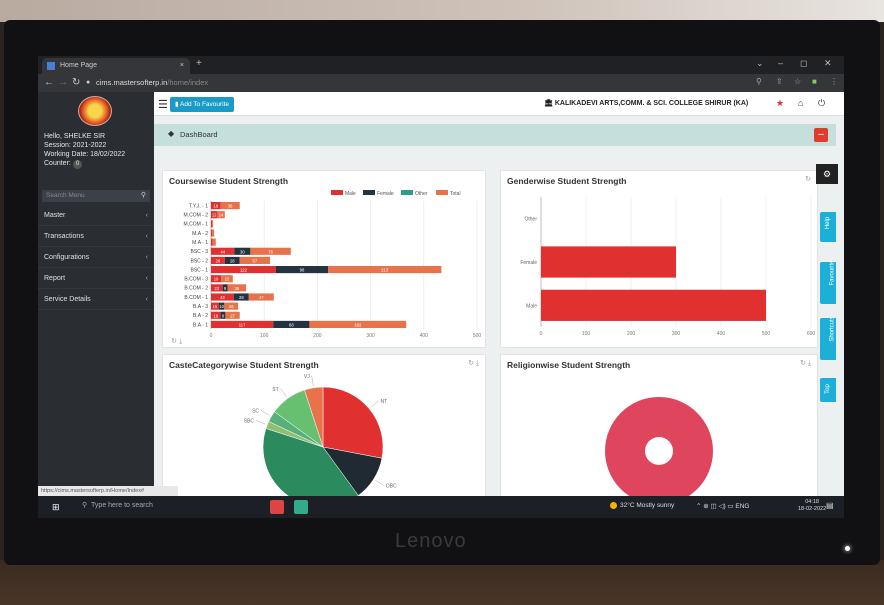  What do you see at coordinates (199, 63) in the screenshot?
I see `new-tab-icon: +` at bounding box center [199, 63].